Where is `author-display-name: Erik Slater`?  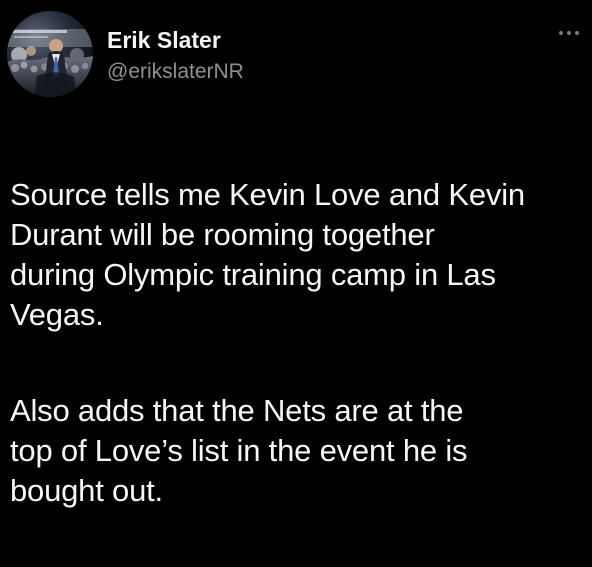
author-display-name: Erik Slater is located at coordinates (164, 40).